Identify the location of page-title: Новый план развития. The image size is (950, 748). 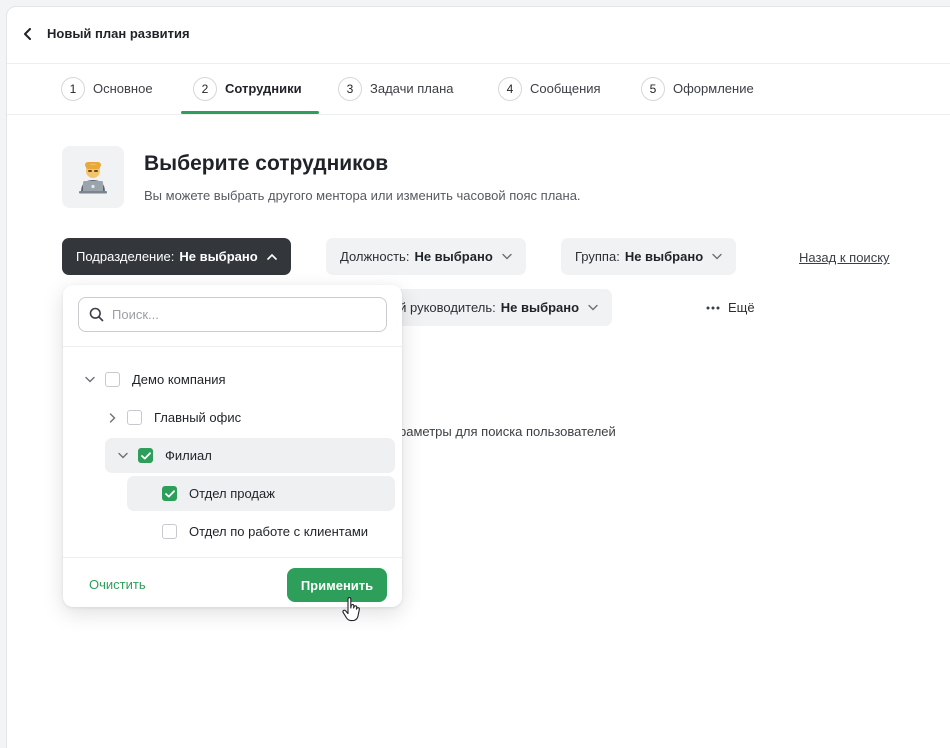
(118, 33).